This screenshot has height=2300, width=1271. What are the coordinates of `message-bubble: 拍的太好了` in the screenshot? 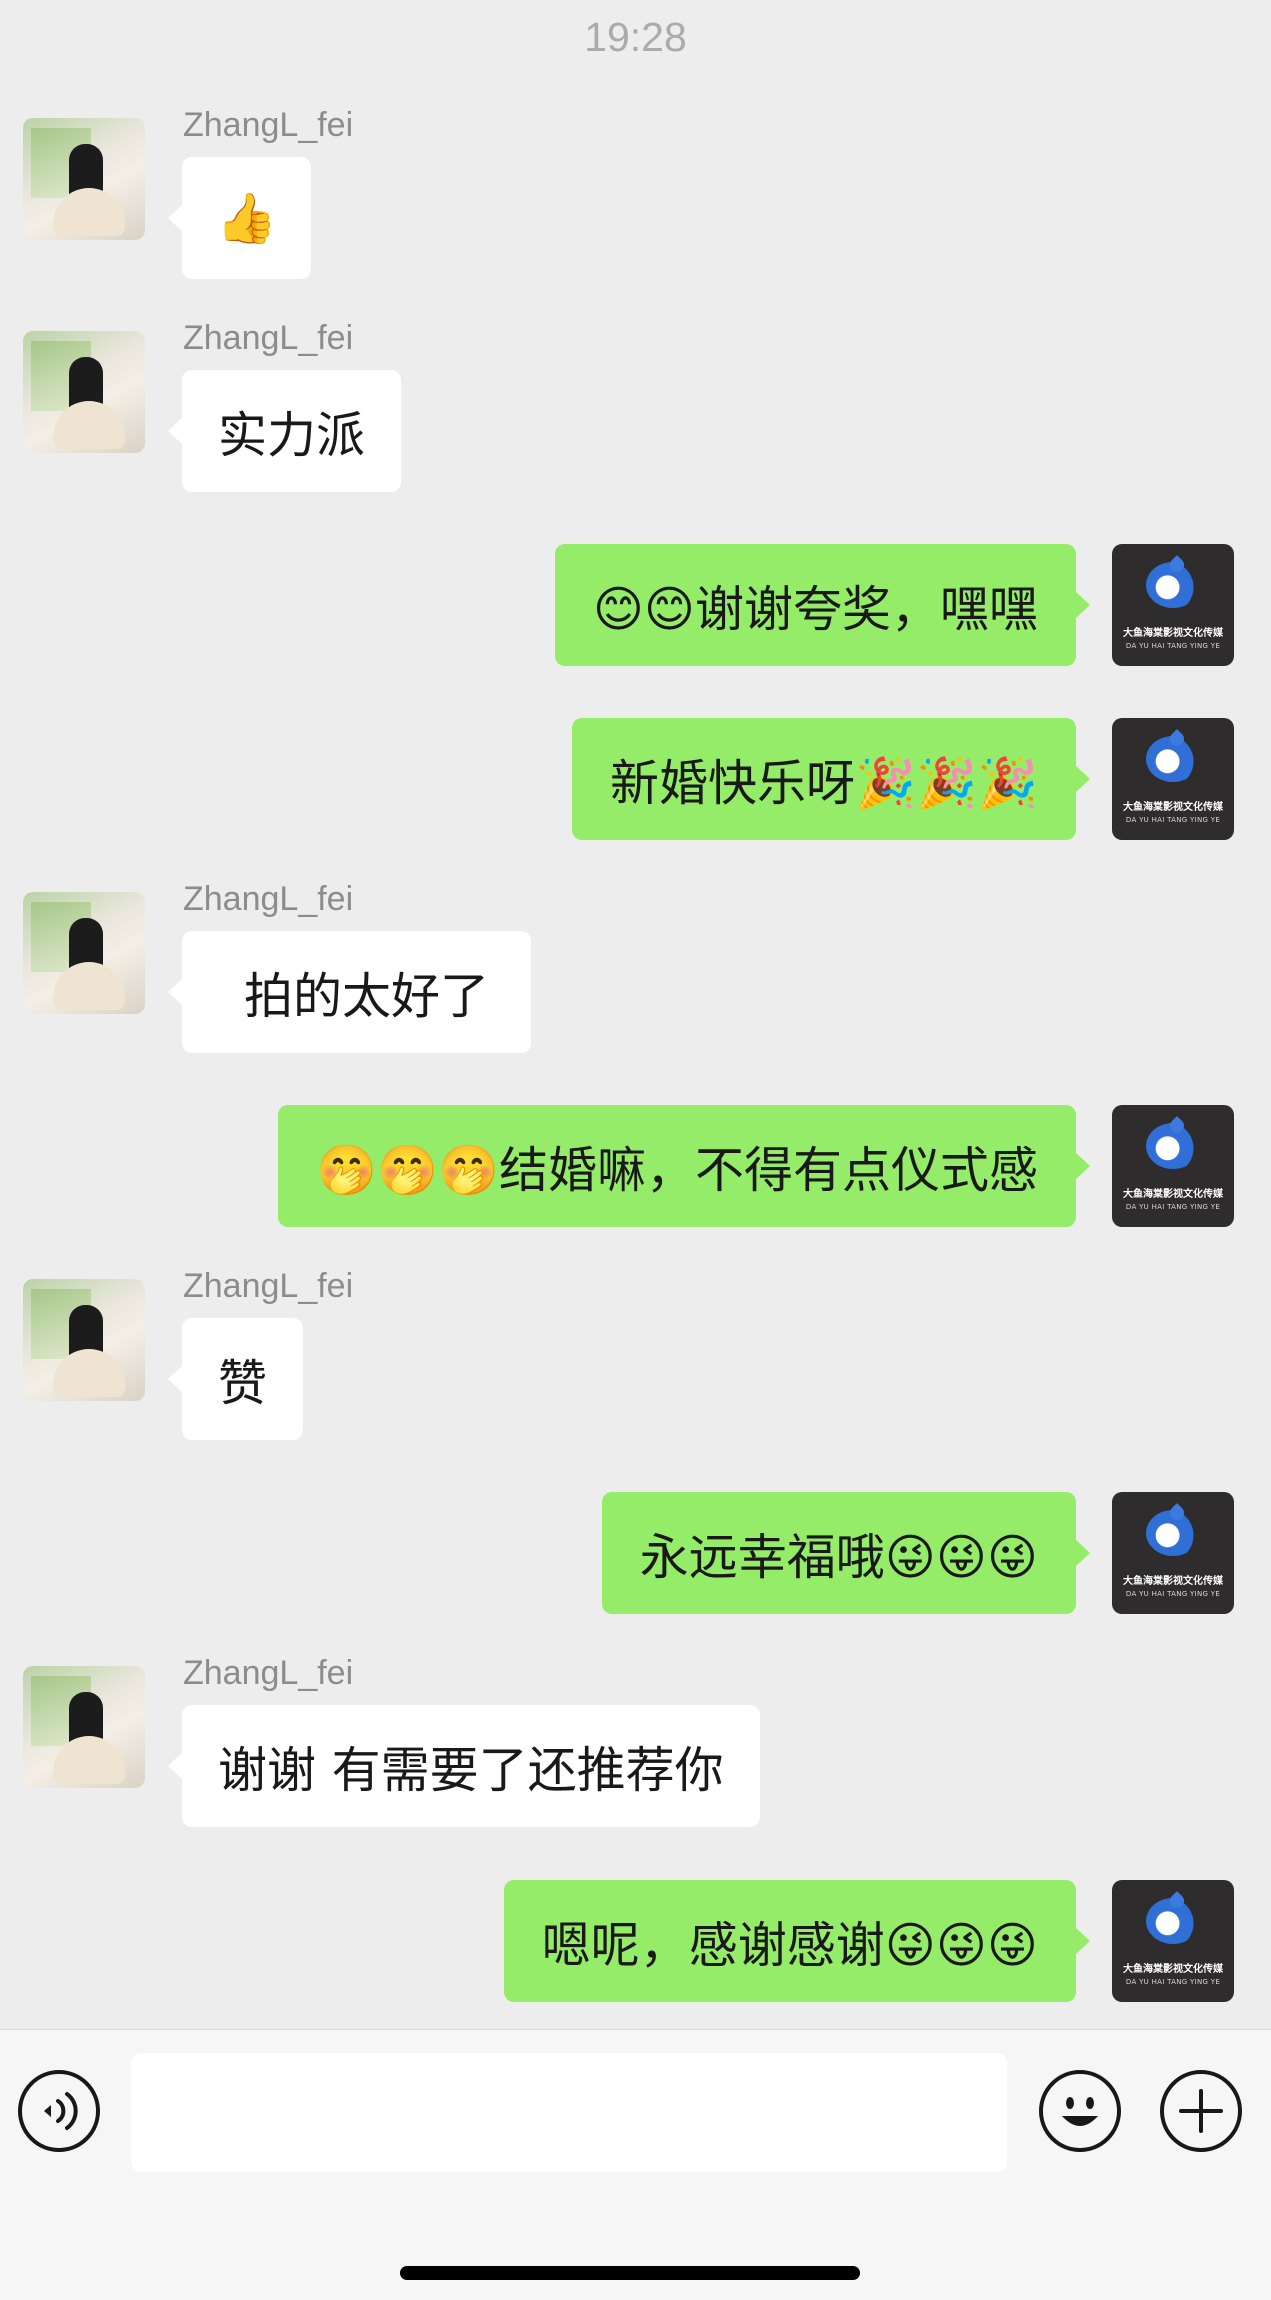 It's located at (349, 992).